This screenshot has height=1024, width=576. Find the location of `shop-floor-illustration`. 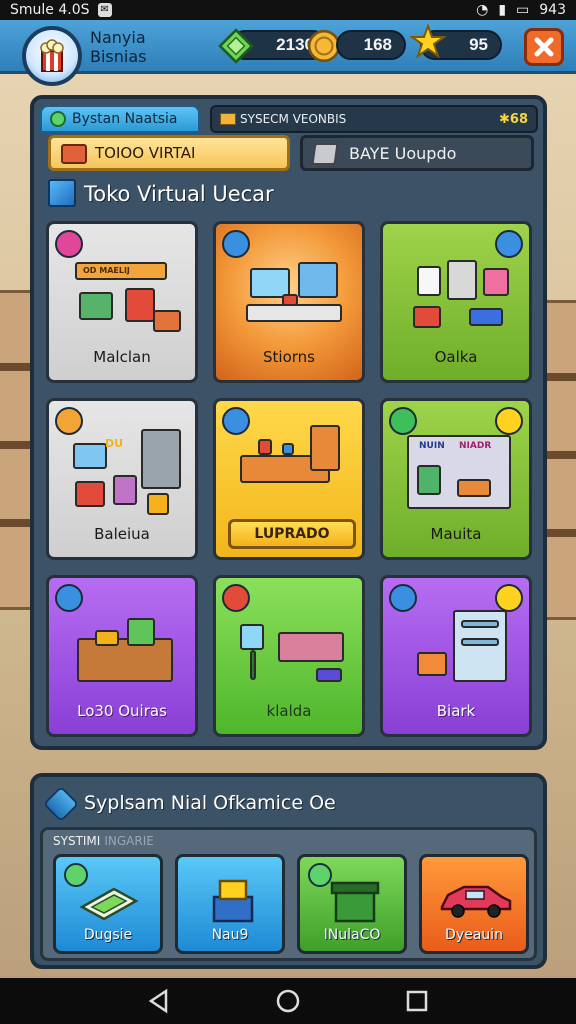

shop-floor-illustration is located at coordinates (459, 294).